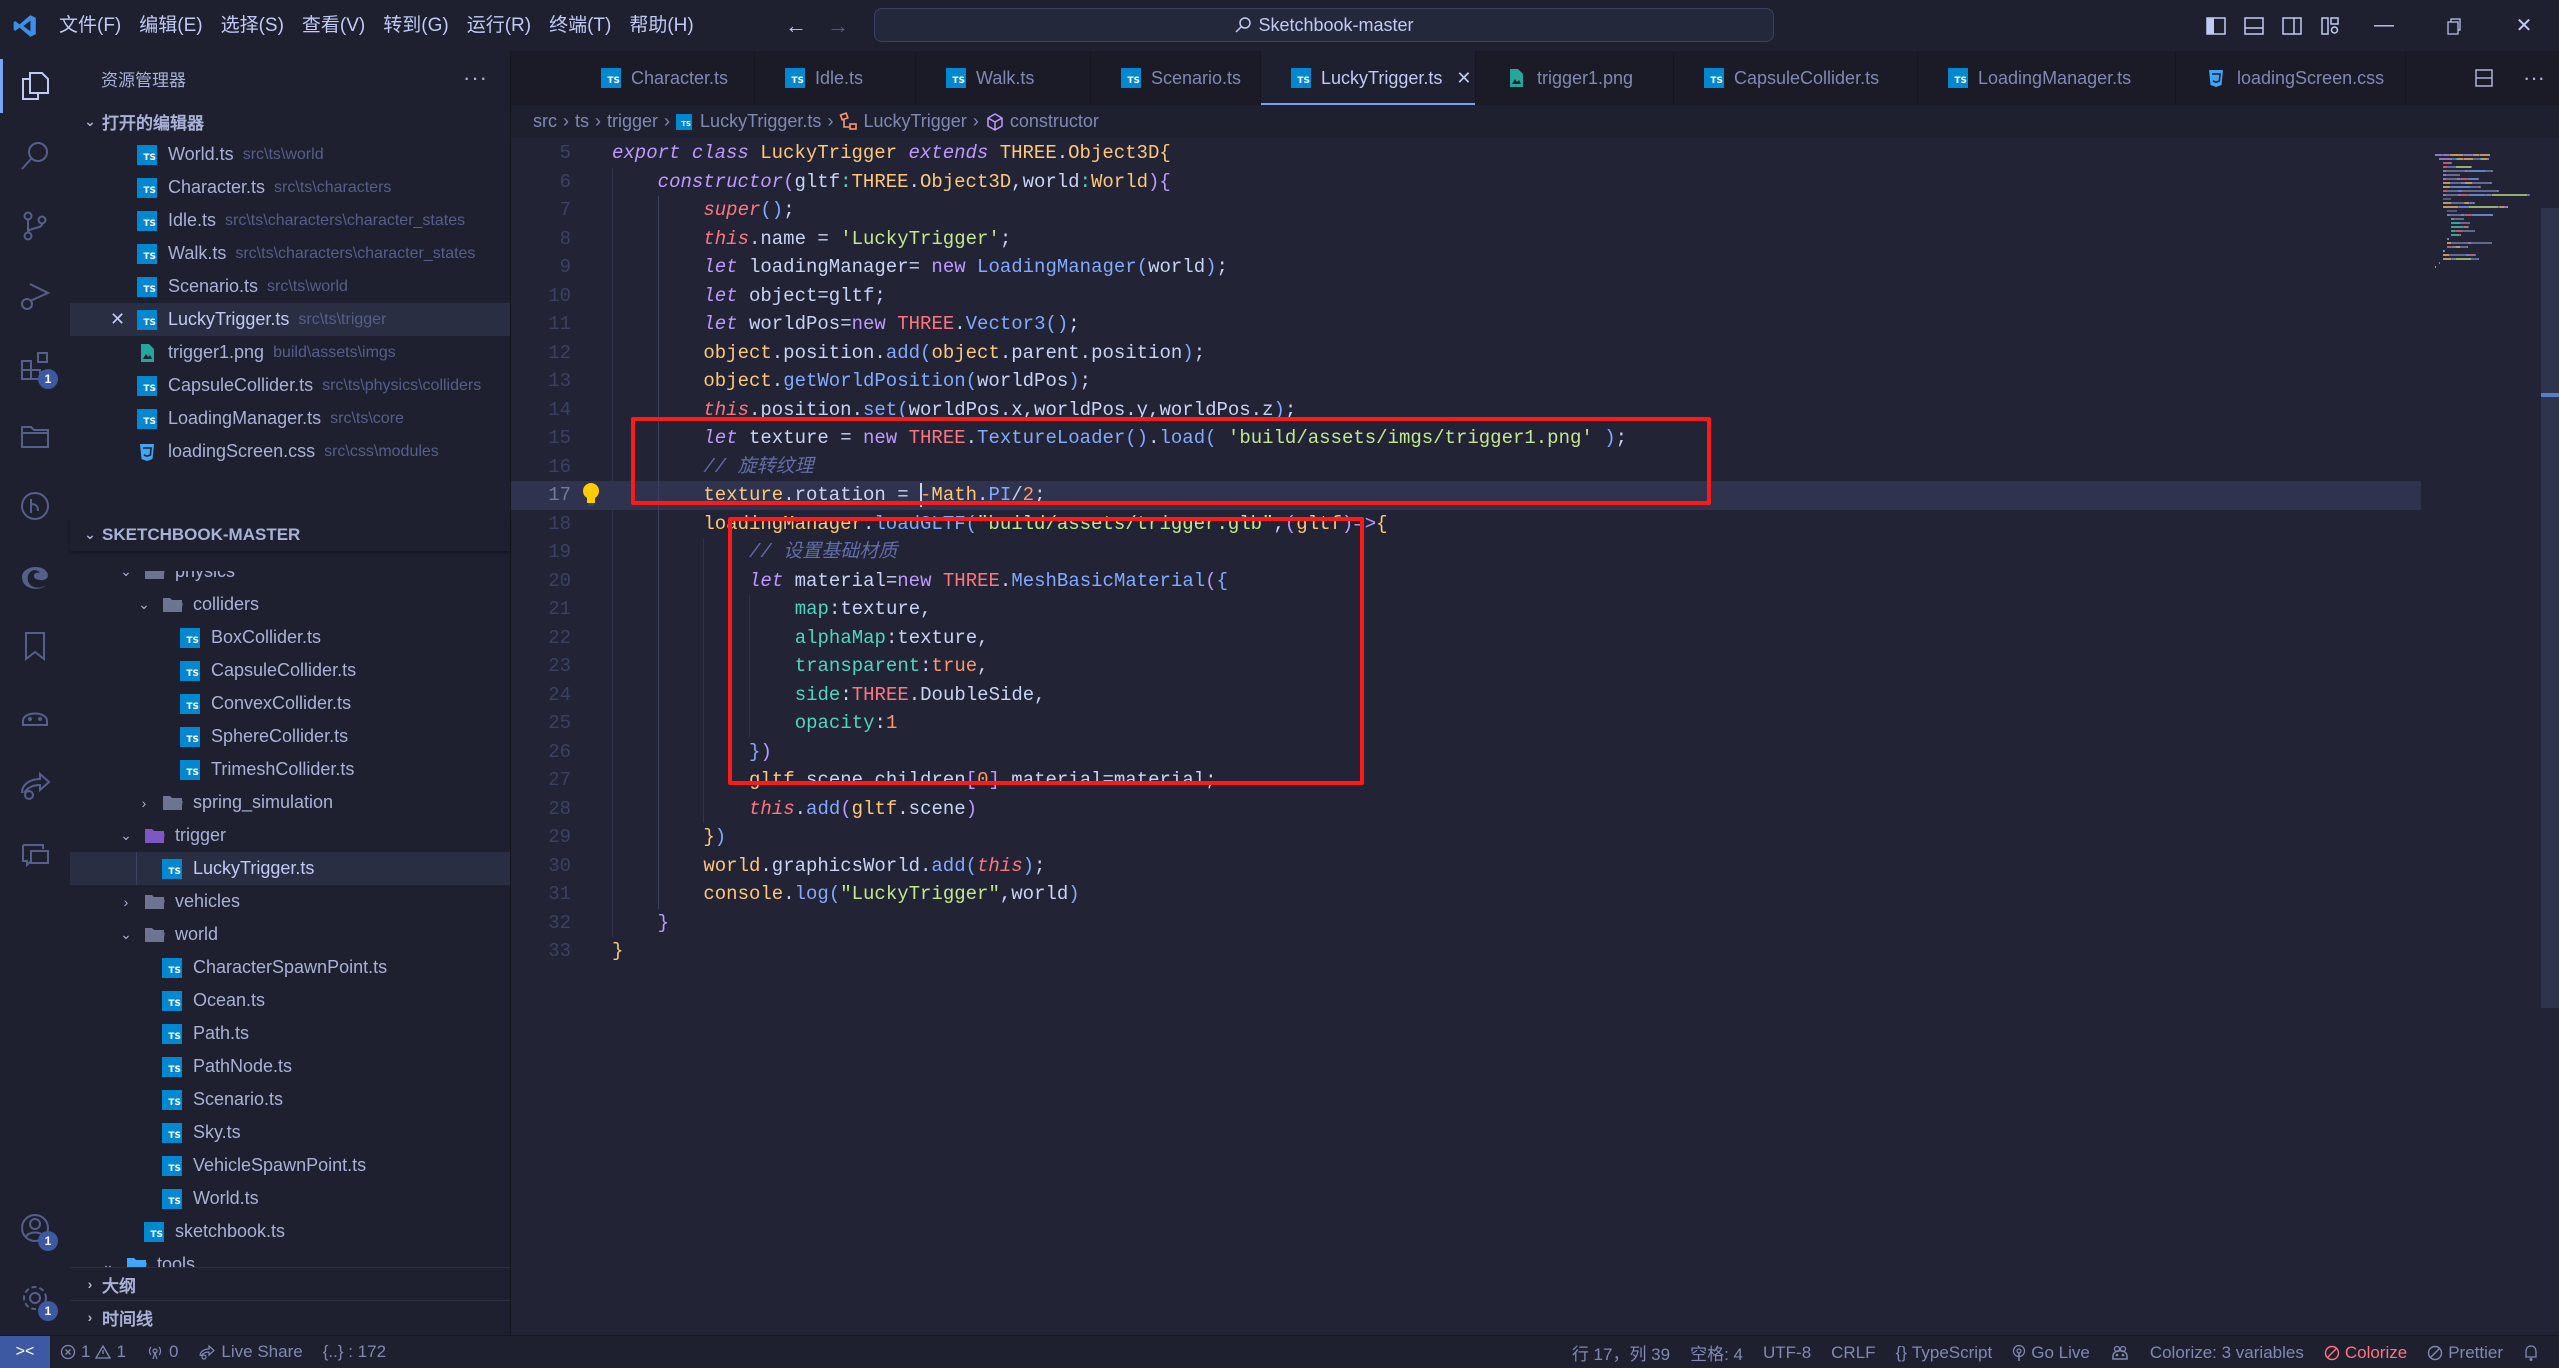  Describe the element at coordinates (93, 1352) in the screenshot. I see `problems-indicator: 1 1` at that location.